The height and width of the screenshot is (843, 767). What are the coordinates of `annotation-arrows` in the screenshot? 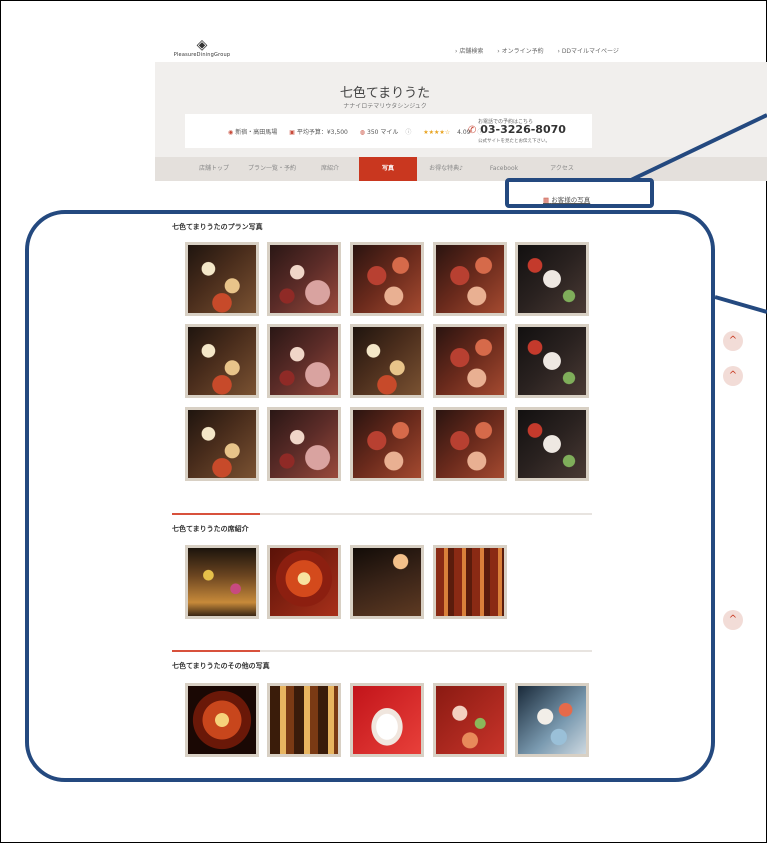 It's located at (698, 213).